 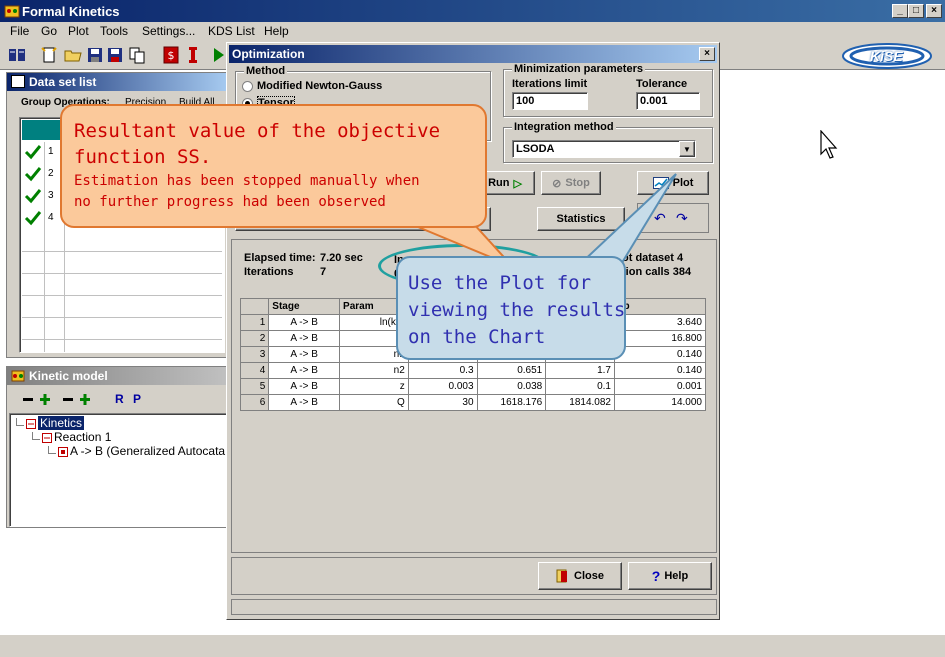 What do you see at coordinates (49, 55) in the screenshot?
I see `new-icon` at bounding box center [49, 55].